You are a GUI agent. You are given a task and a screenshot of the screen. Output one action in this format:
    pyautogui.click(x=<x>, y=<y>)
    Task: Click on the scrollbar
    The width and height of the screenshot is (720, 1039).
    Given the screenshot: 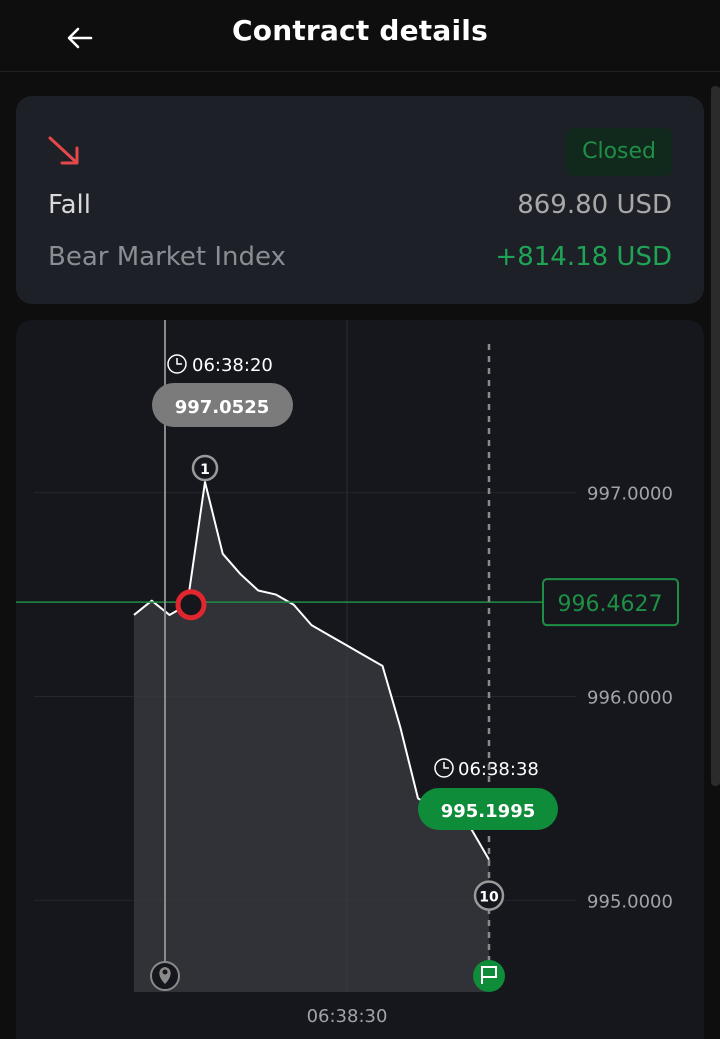 What is the action you would take?
    pyautogui.click(x=715, y=436)
    